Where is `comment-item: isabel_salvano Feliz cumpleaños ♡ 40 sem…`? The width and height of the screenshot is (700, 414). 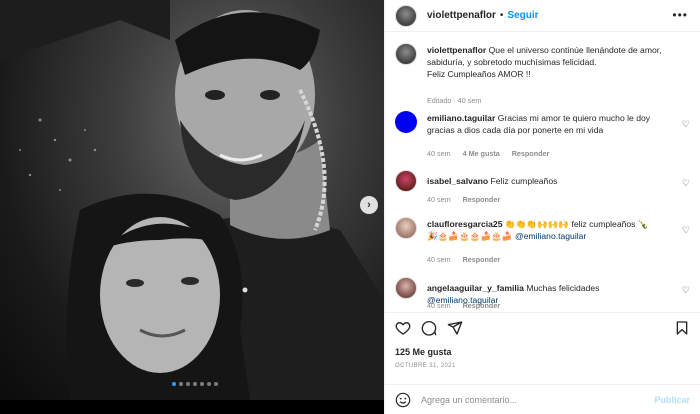 comment-item: isabel_salvano Feliz cumpleaños ♡ 40 sem… is located at coordinates (542, 190).